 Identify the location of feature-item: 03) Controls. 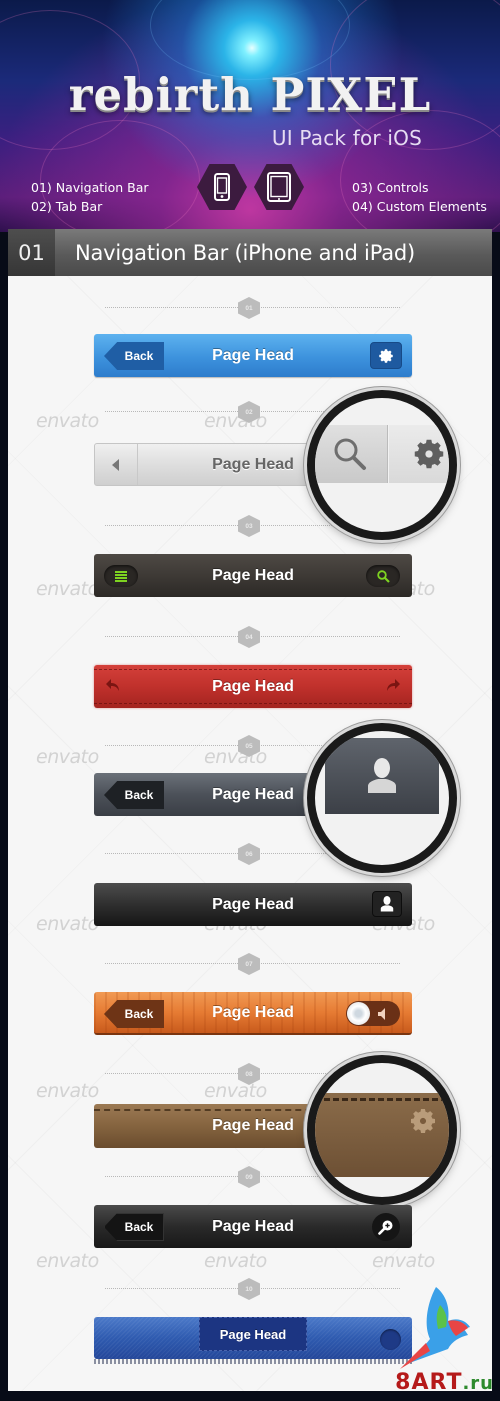
(390, 187).